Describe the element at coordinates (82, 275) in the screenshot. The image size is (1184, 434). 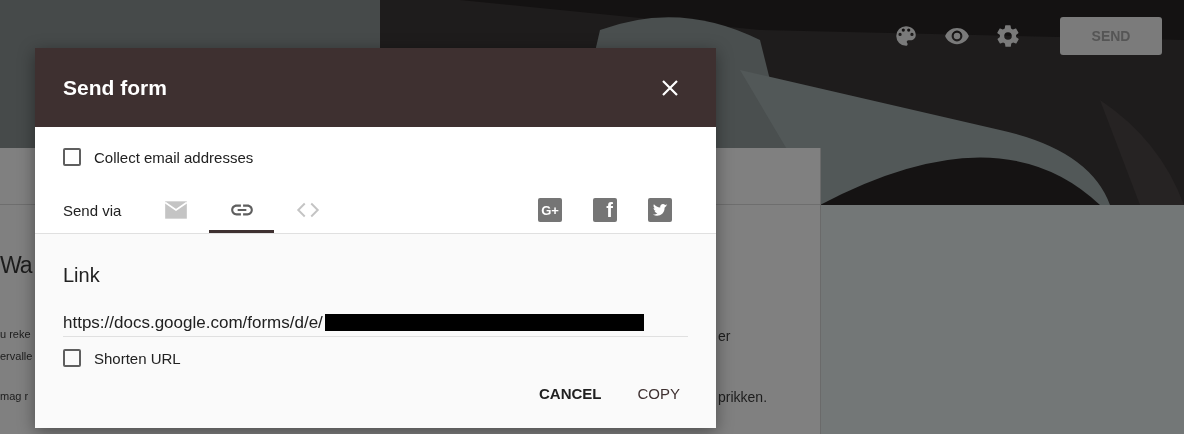
I see `link-heading: Link` at that location.